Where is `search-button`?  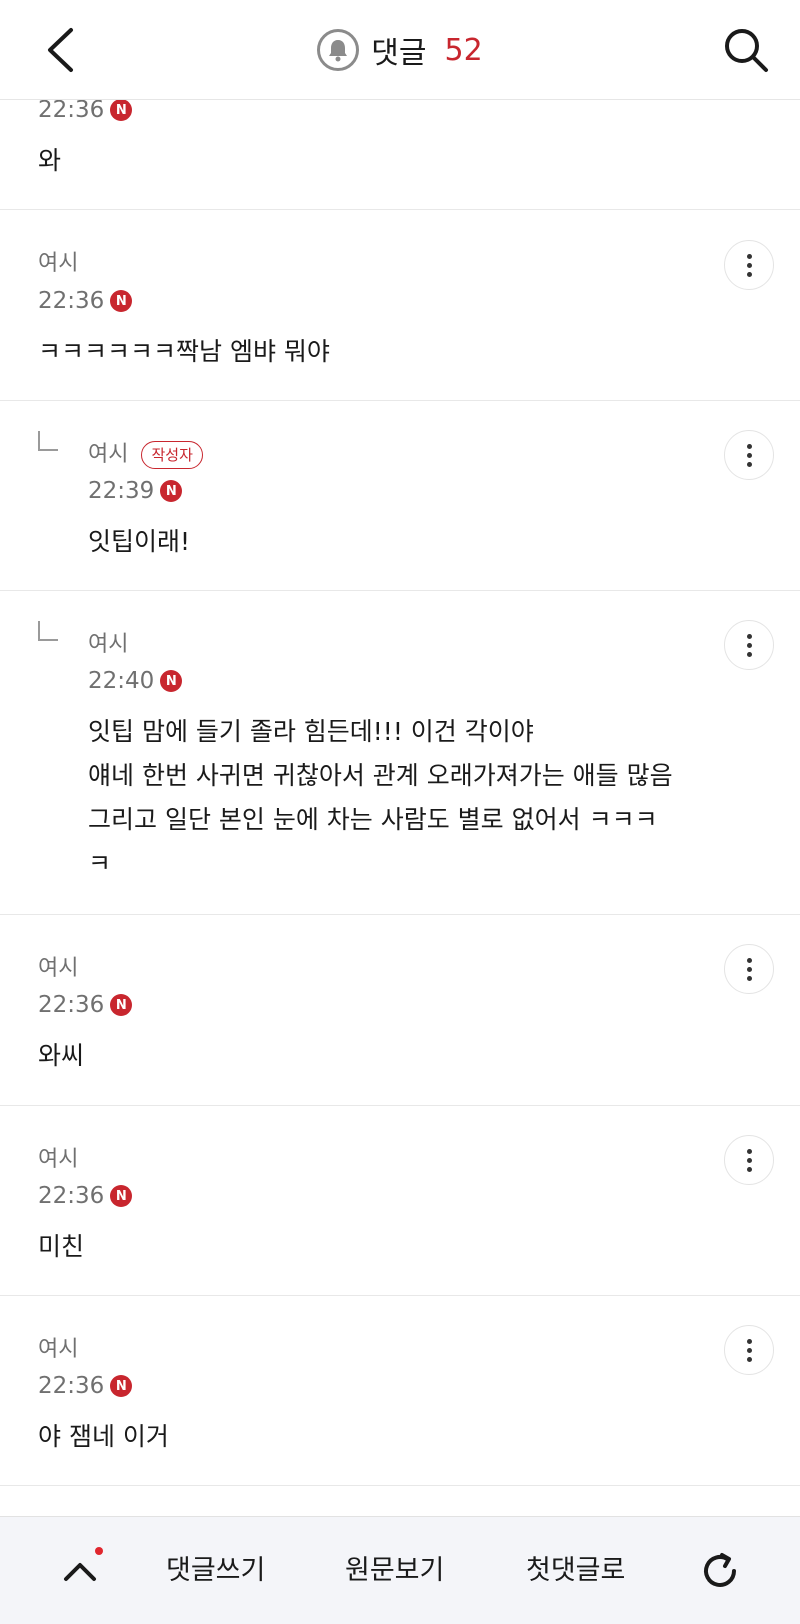 search-button is located at coordinates (746, 50).